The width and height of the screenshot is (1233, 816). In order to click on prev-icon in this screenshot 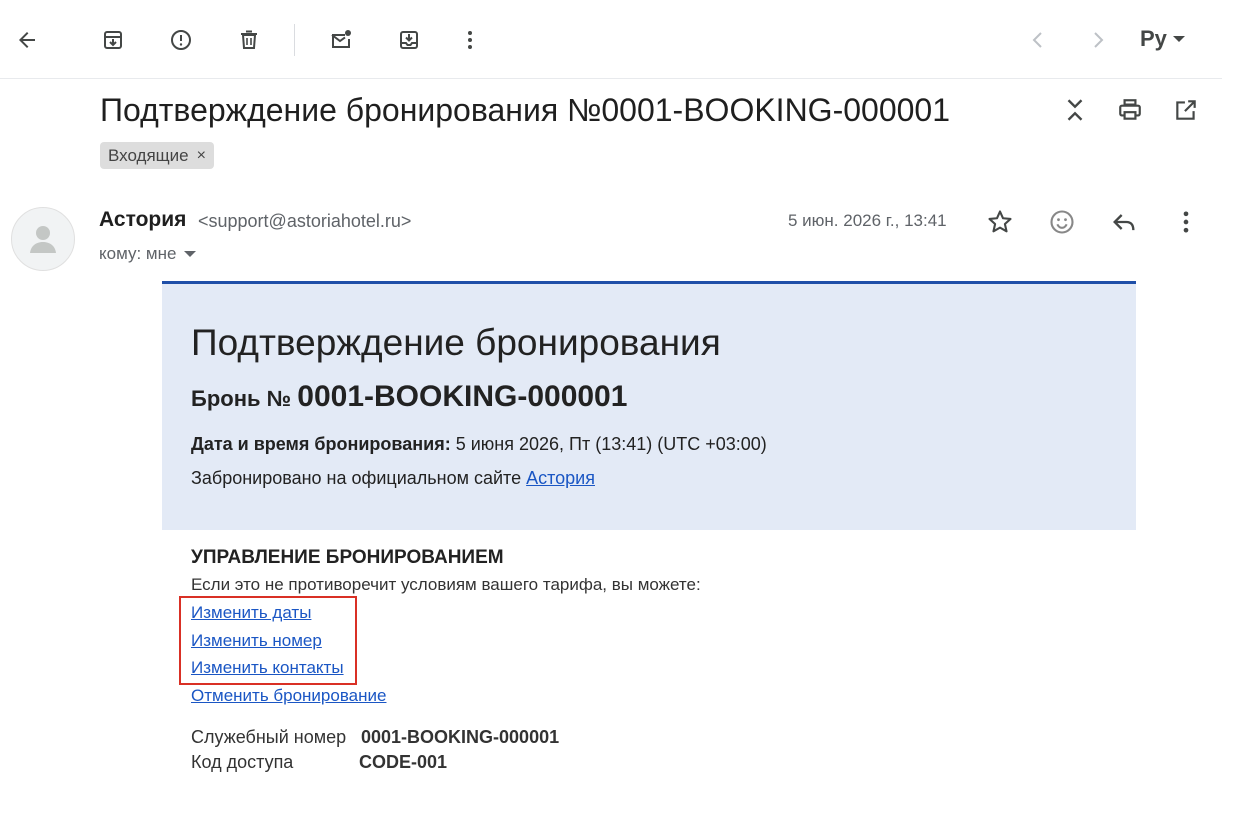, I will do `click(1037, 40)`.